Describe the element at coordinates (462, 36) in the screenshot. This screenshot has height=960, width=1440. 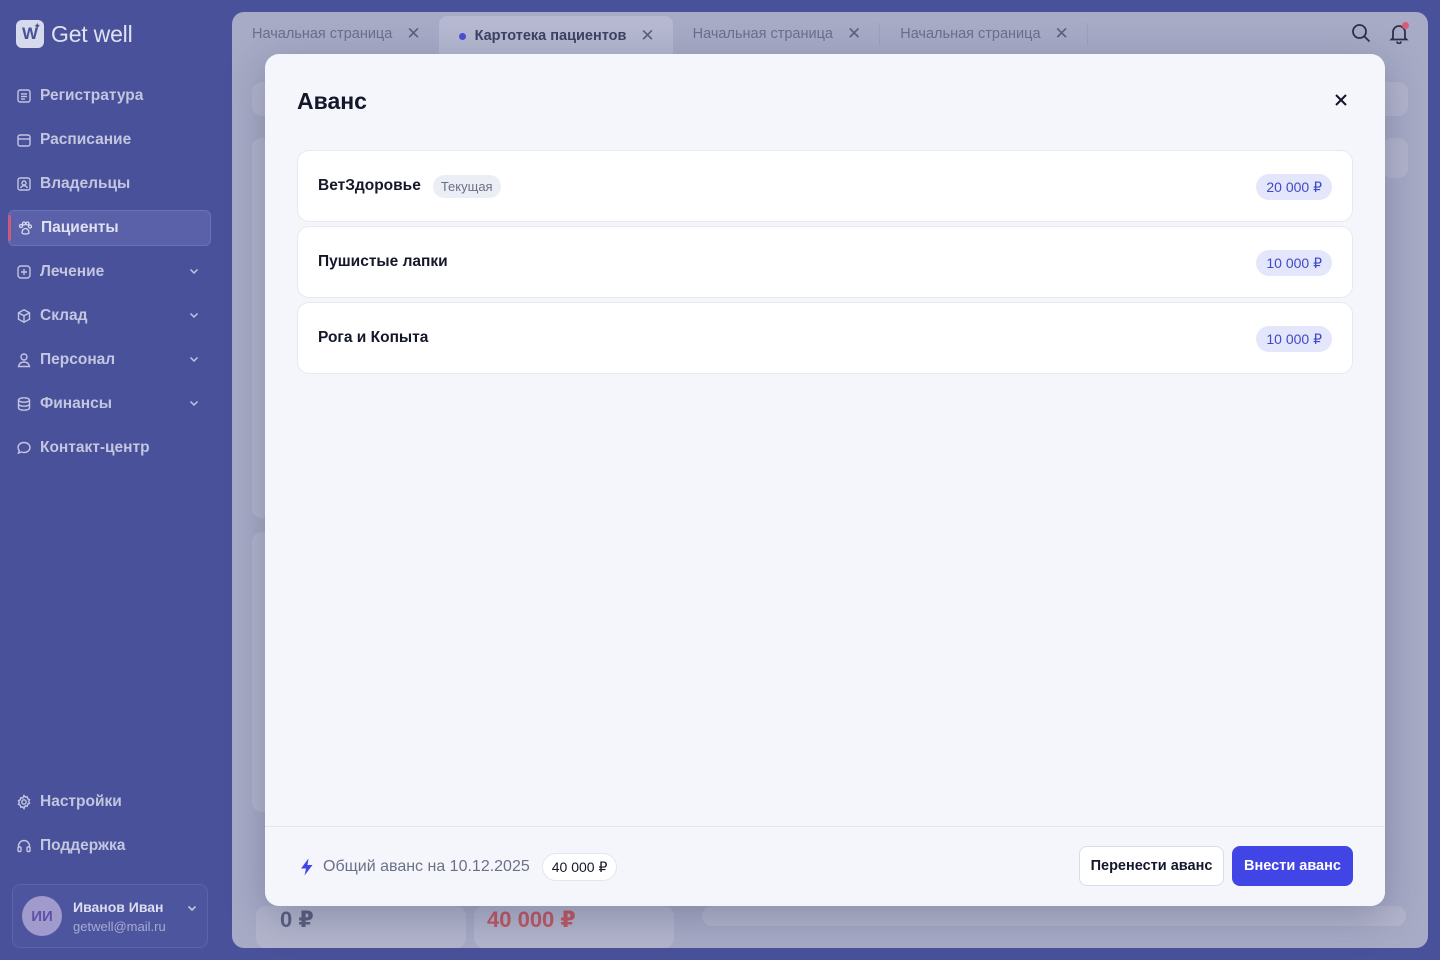
I see `active-tab-dot` at that location.